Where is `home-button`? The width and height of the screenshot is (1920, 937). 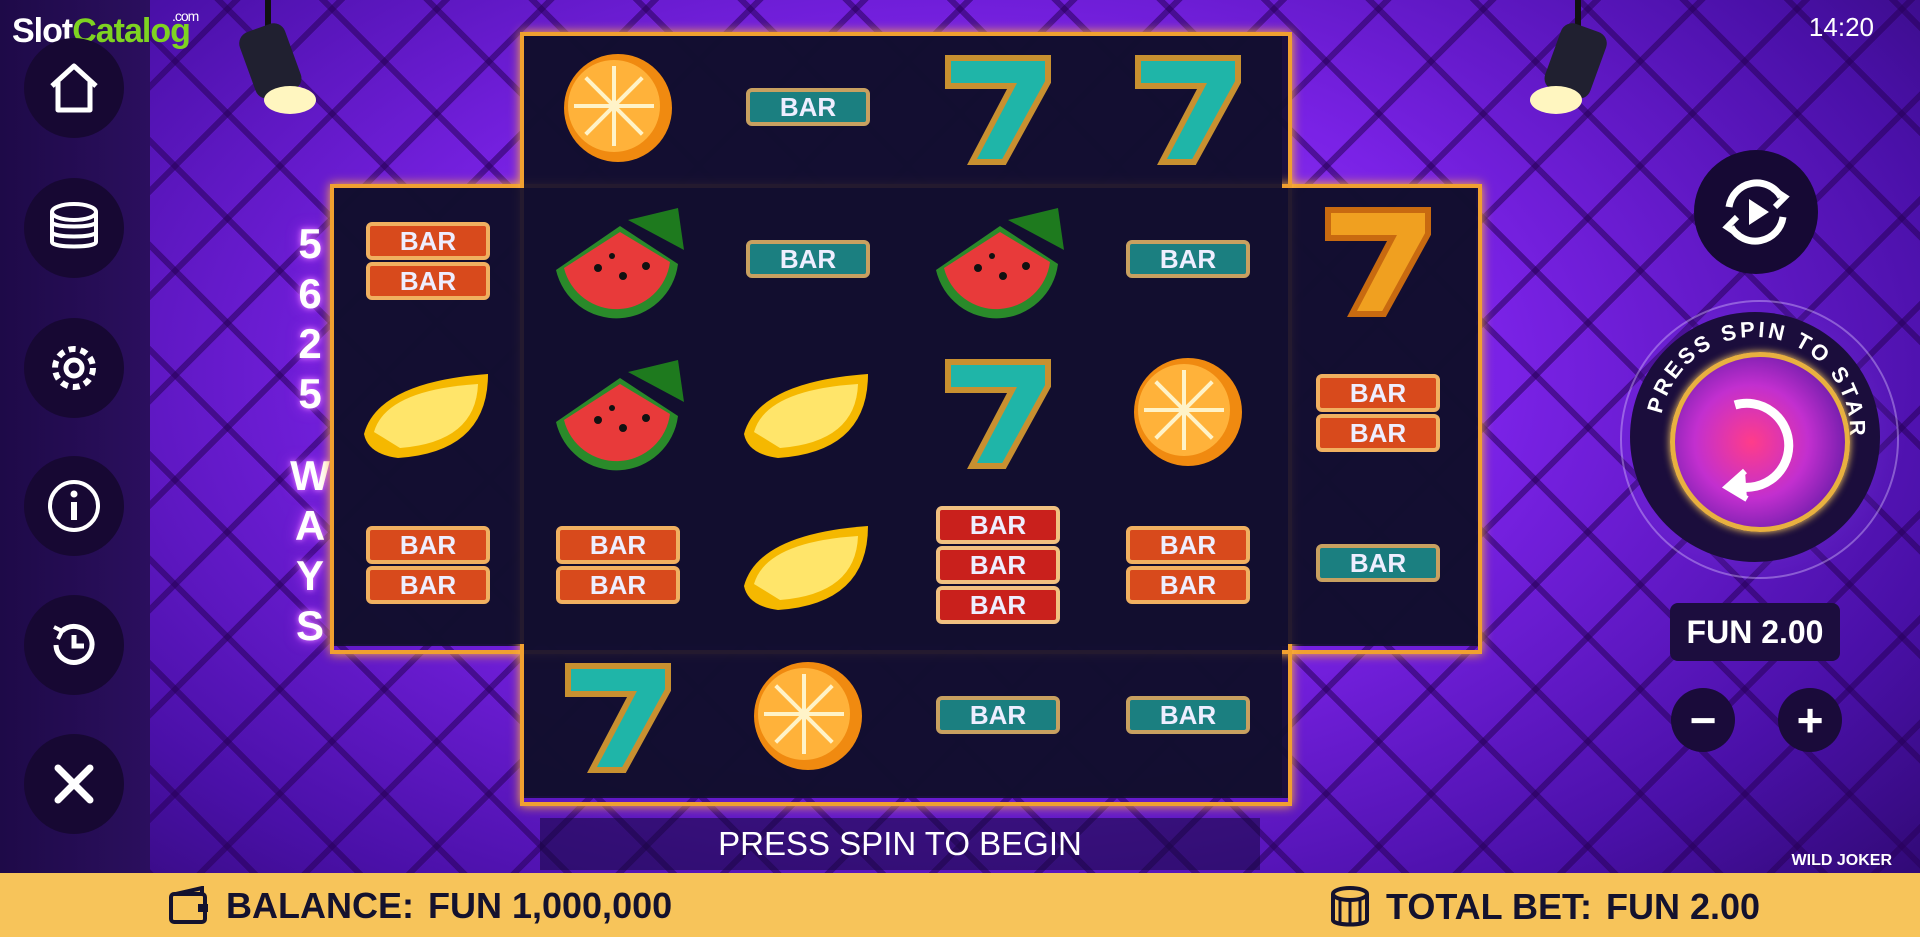 home-button is located at coordinates (74, 88).